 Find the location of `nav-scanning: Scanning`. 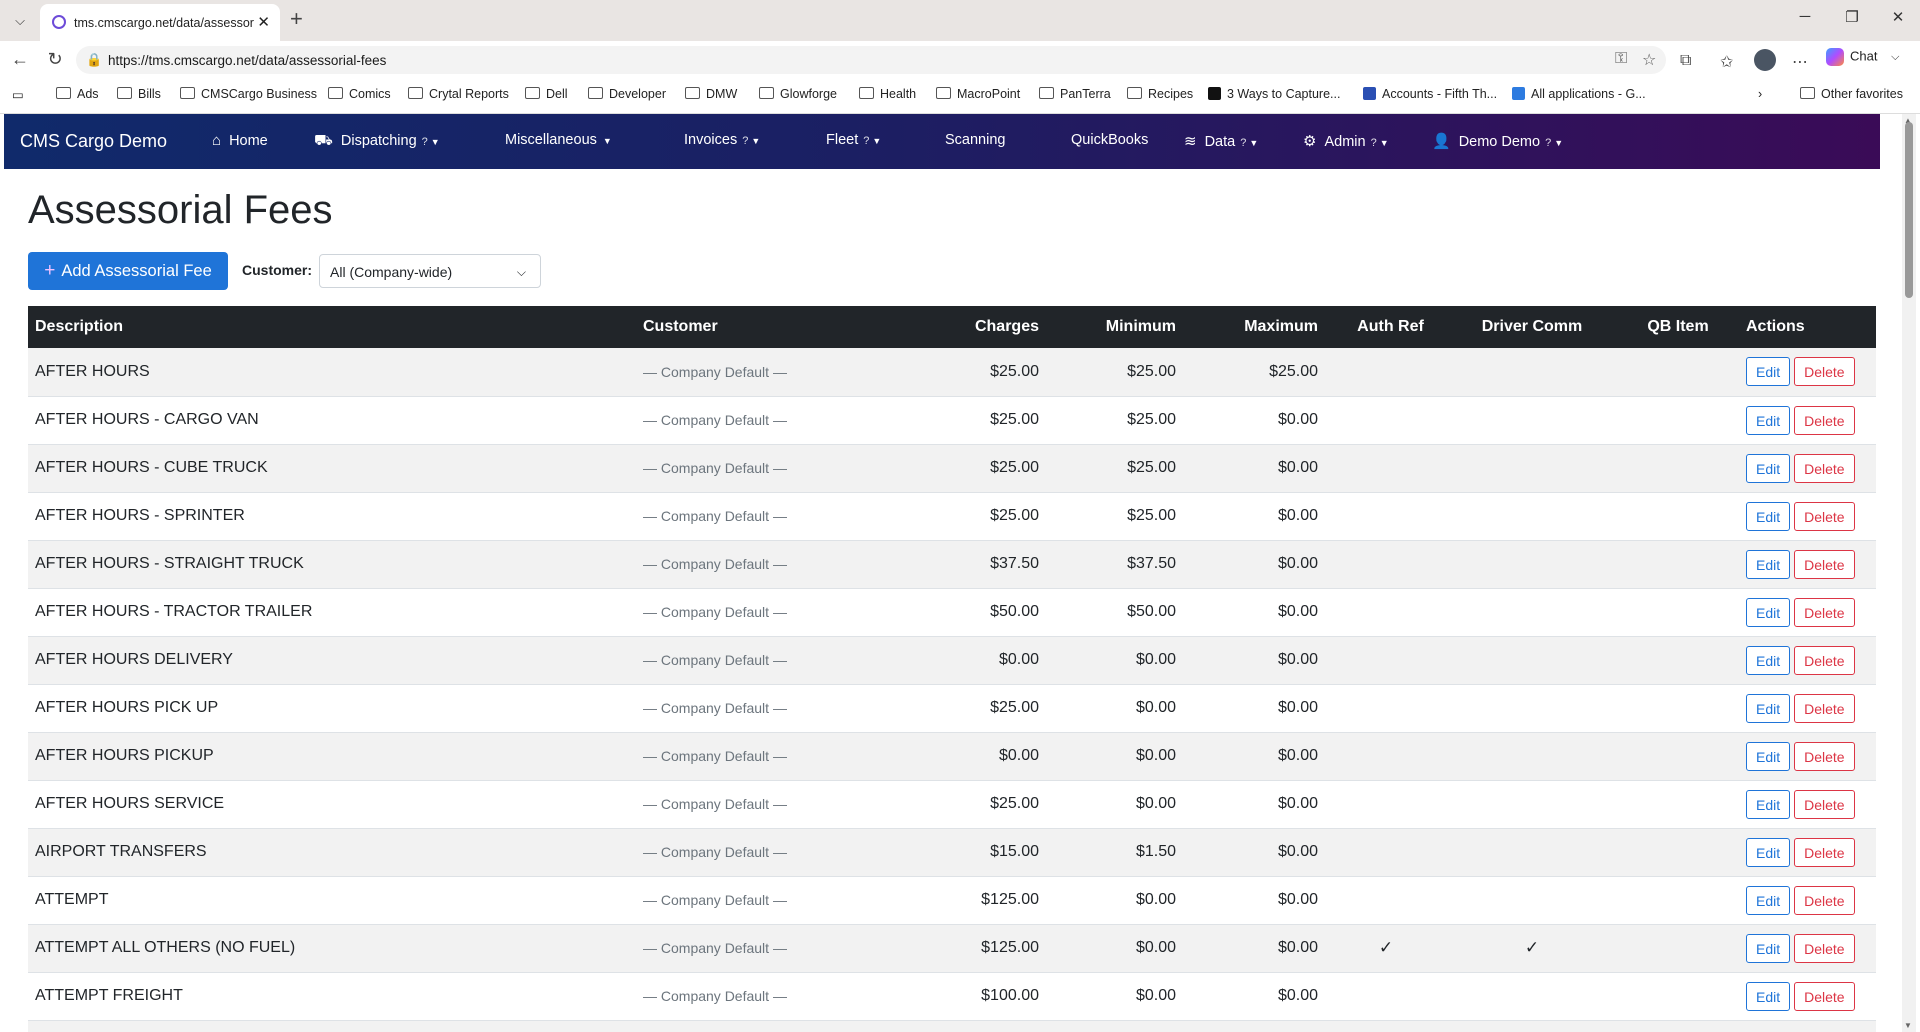

nav-scanning: Scanning is located at coordinates (975, 140).